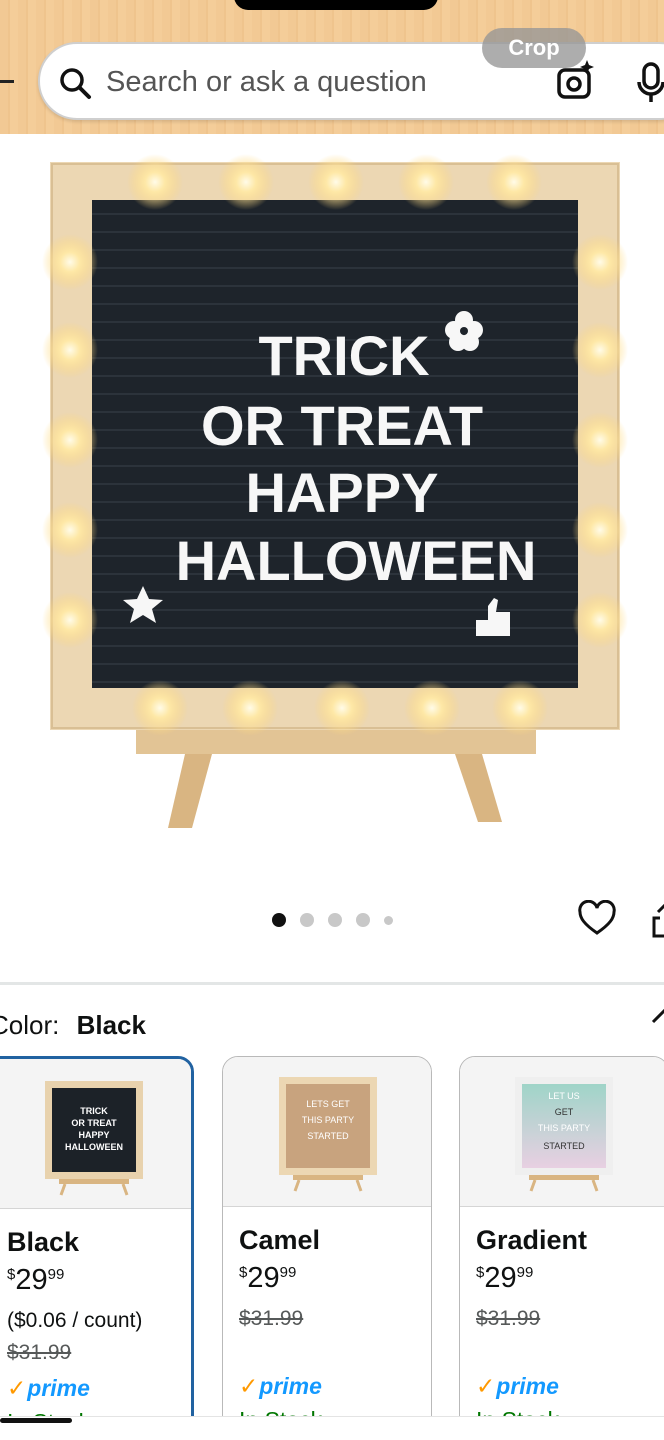  What do you see at coordinates (75, 83) in the screenshot?
I see `search-icon` at bounding box center [75, 83].